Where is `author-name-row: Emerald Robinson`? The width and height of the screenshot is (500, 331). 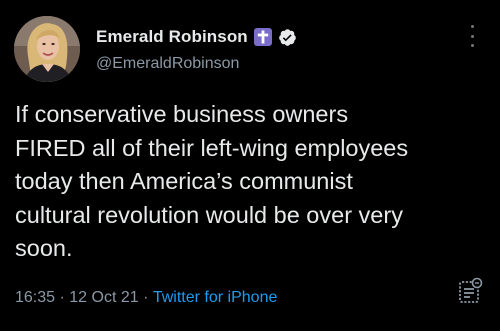 author-name-row: Emerald Robinson is located at coordinates (196, 37).